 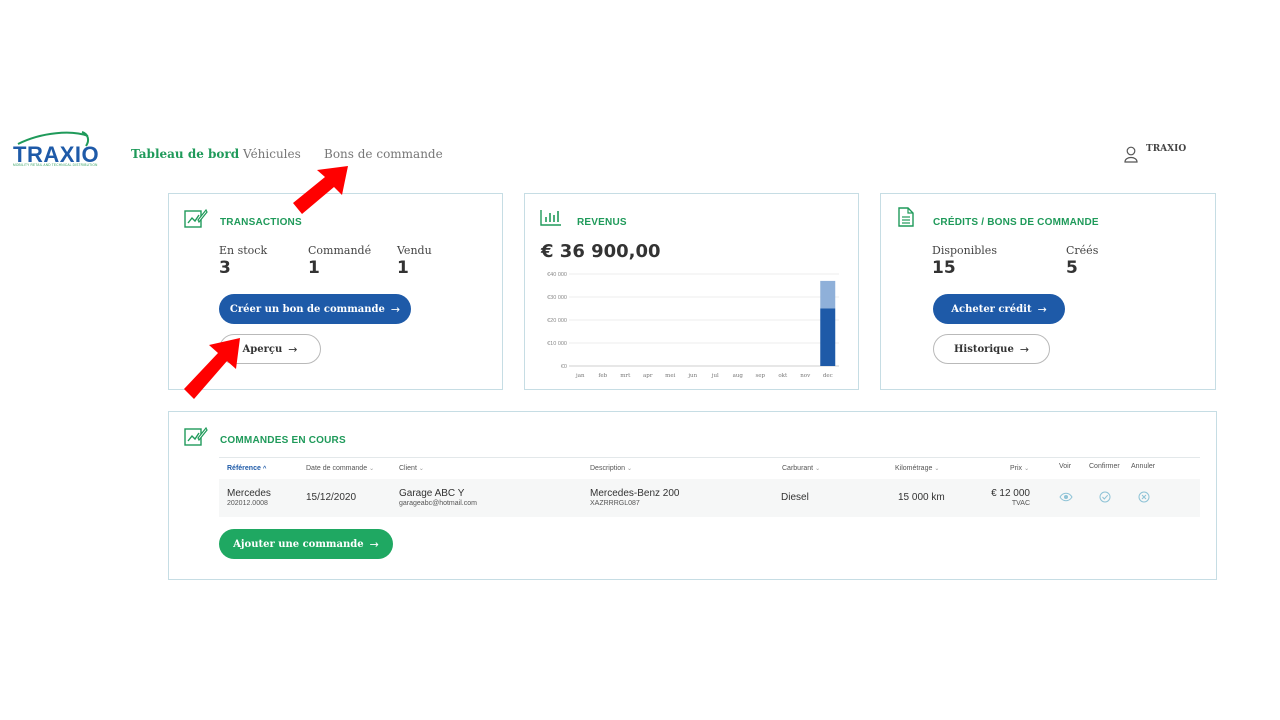 What do you see at coordinates (1066, 497) in the screenshot?
I see `eye-icon` at bounding box center [1066, 497].